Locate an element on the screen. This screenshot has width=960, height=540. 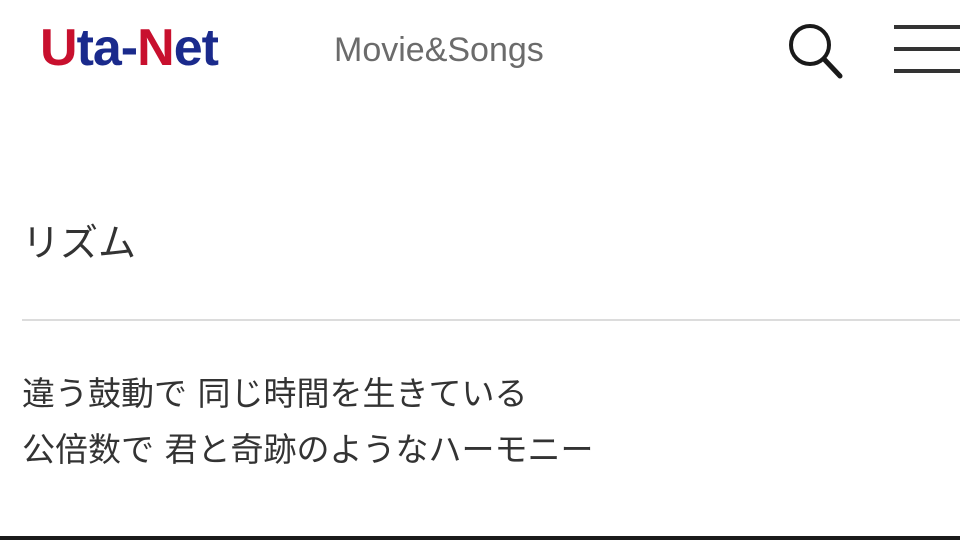
divider is located at coordinates (491, 320).